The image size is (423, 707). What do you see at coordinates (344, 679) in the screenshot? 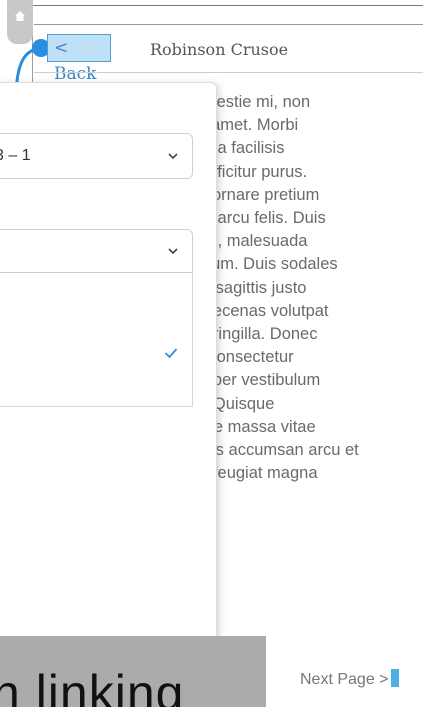
I see `next-page-label: Next Page >` at bounding box center [344, 679].